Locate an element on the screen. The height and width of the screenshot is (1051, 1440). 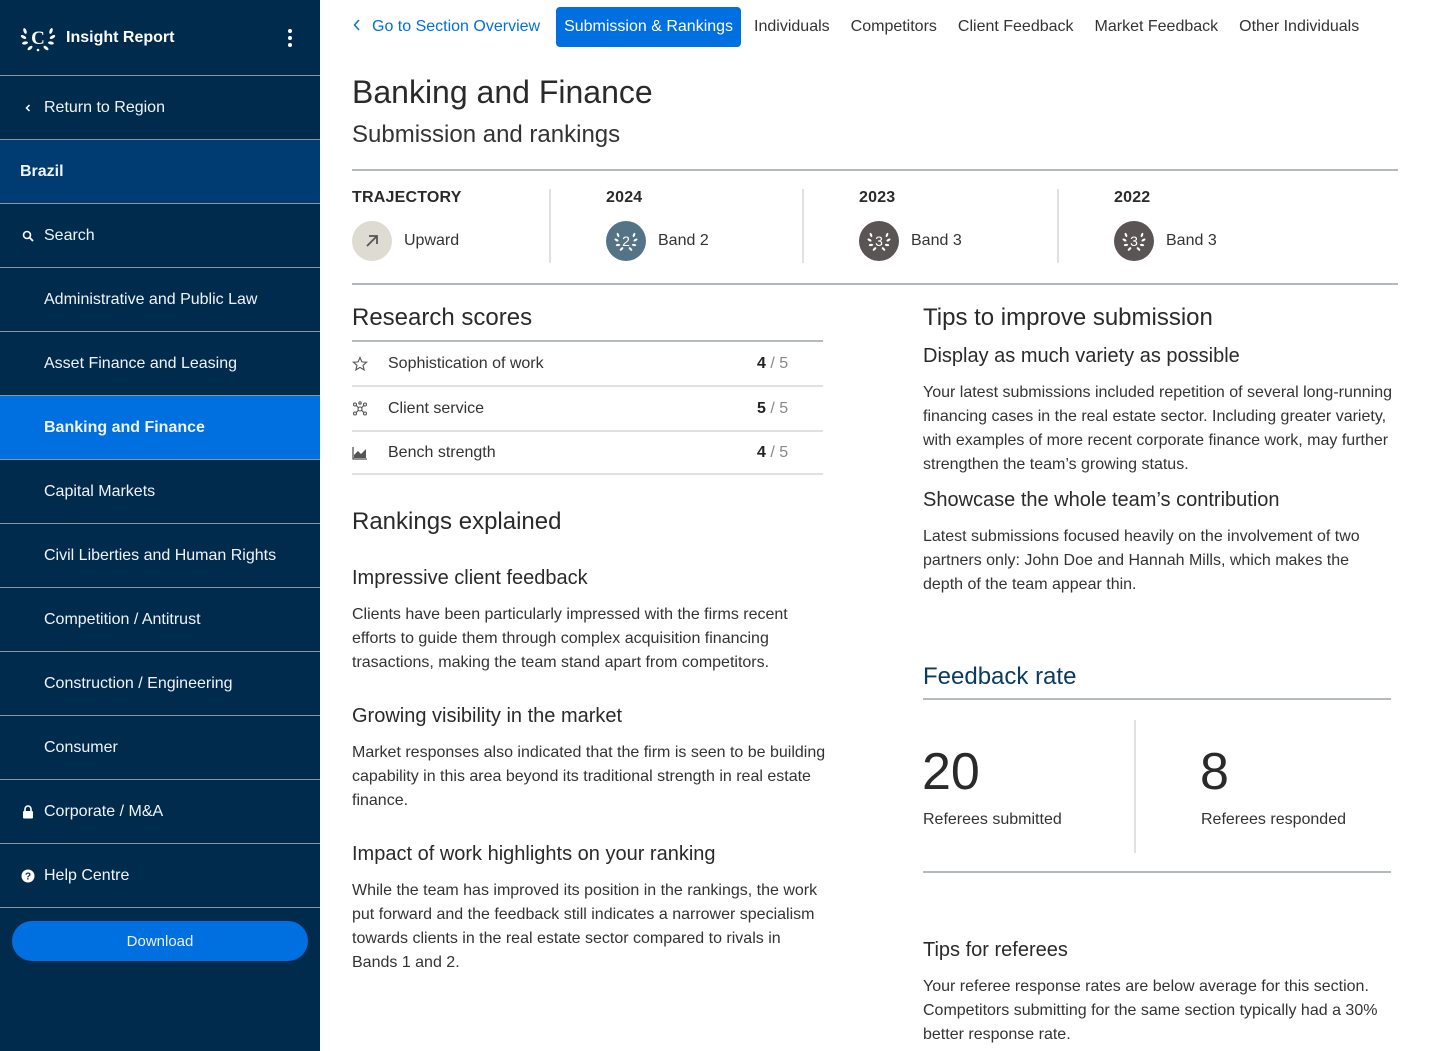
sidebar-item-construction-engineering: Construction / Engineering is located at coordinates (160, 684).